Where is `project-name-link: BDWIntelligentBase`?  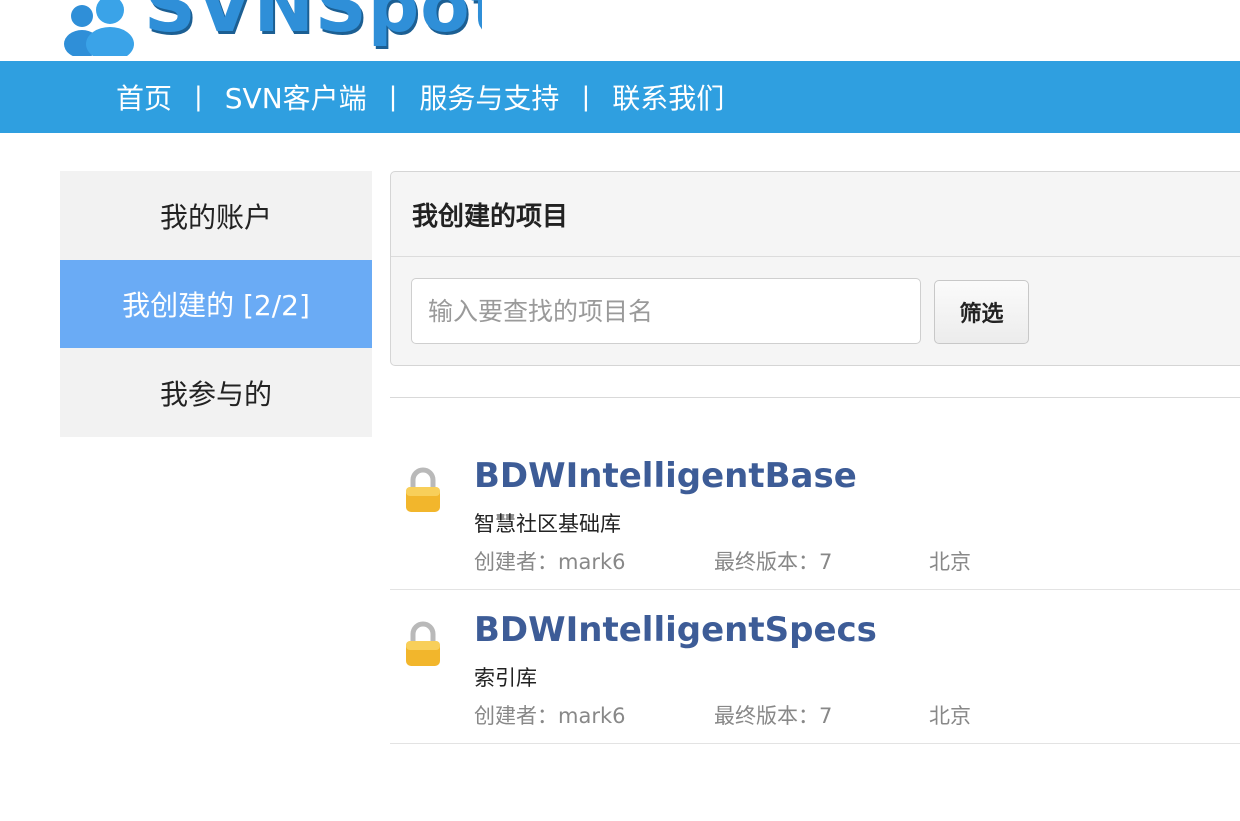
project-name-link: BDWIntelligentBase is located at coordinates (665, 476).